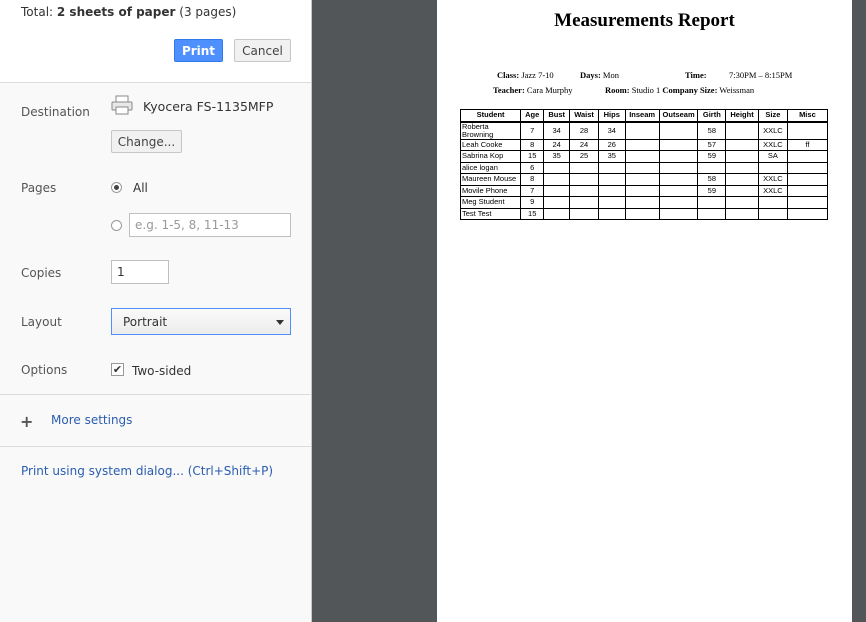 This screenshot has width=866, height=622. I want to click on teacher-info: Teacher: Cara Murphy, so click(532, 90).